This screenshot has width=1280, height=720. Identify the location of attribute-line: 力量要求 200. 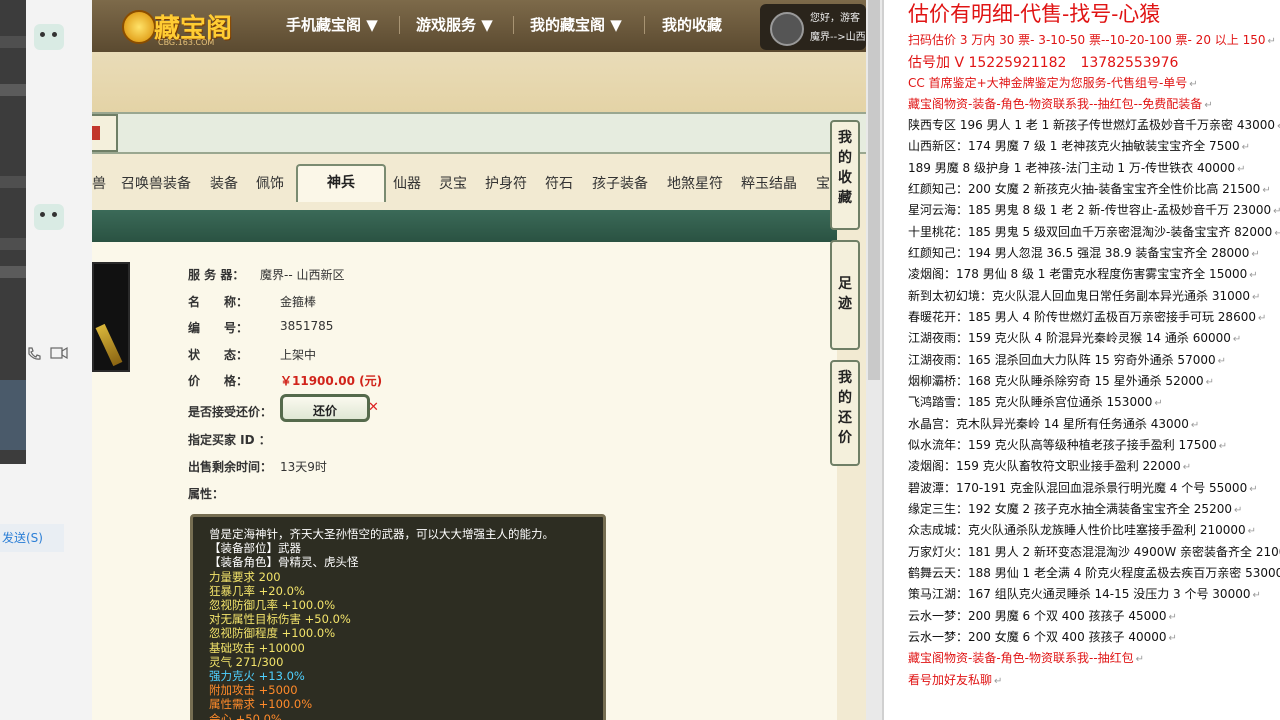
(245, 576).